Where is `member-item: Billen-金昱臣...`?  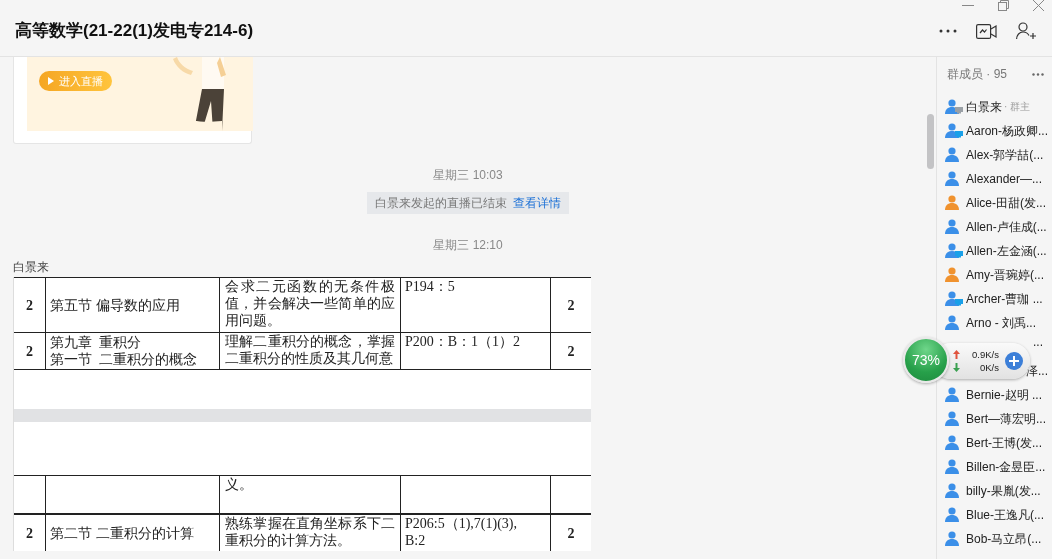
member-item: Billen-金昱臣... is located at coordinates (994, 467).